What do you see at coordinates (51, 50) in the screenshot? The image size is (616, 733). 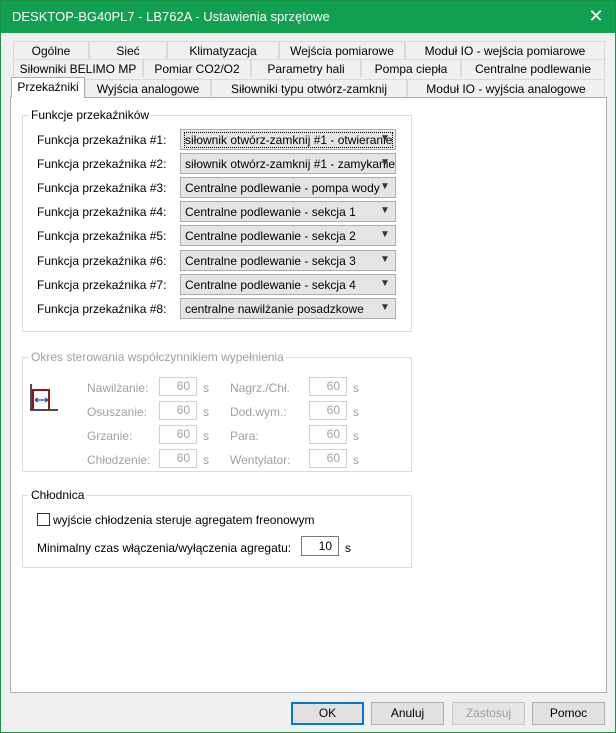 I see `tab-ogolne: Ogólne` at bounding box center [51, 50].